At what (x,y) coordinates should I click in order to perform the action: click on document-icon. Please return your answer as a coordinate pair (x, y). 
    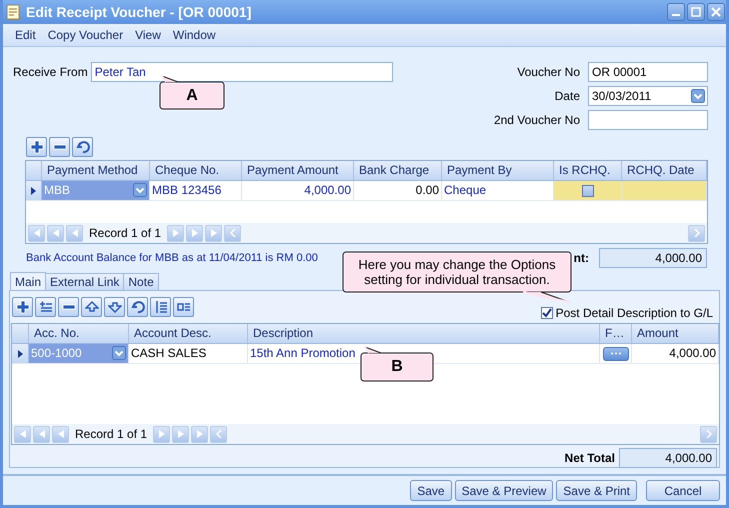
    Looking at the image, I should click on (13, 12).